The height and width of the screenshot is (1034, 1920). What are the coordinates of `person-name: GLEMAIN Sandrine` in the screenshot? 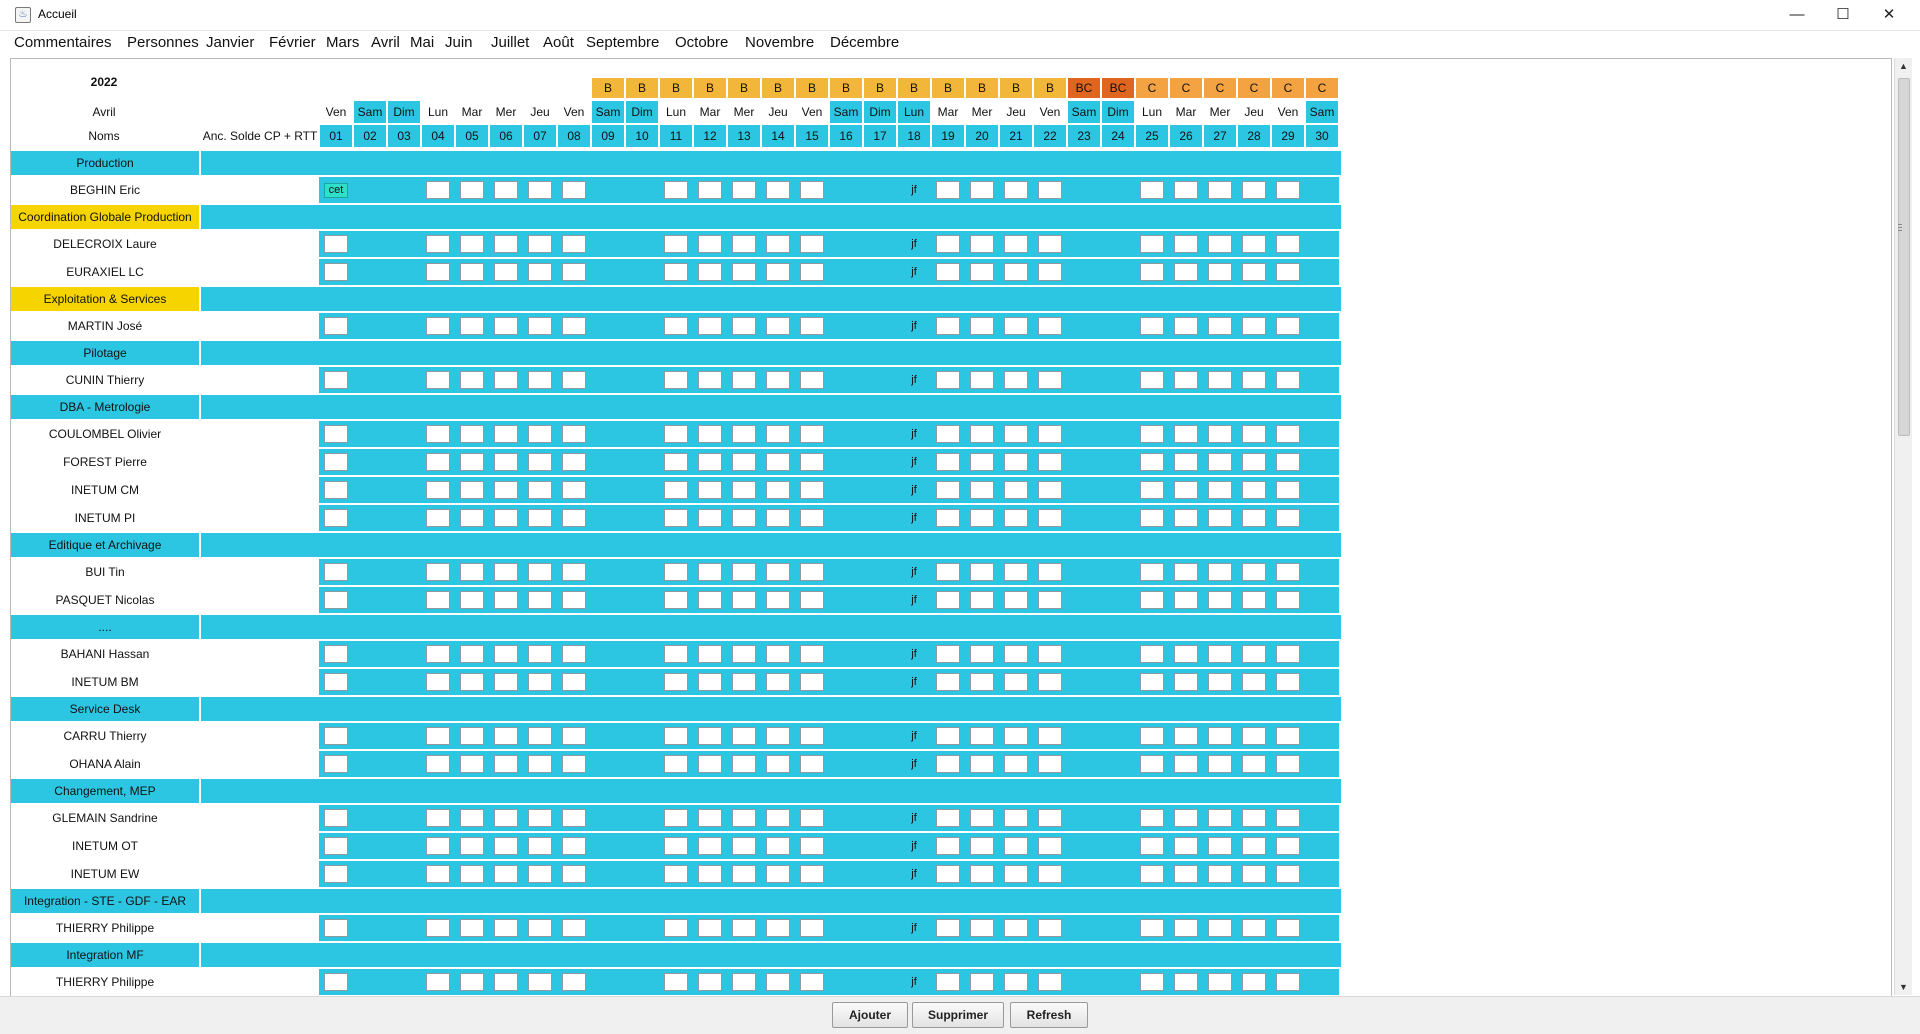 It's located at (105, 818).